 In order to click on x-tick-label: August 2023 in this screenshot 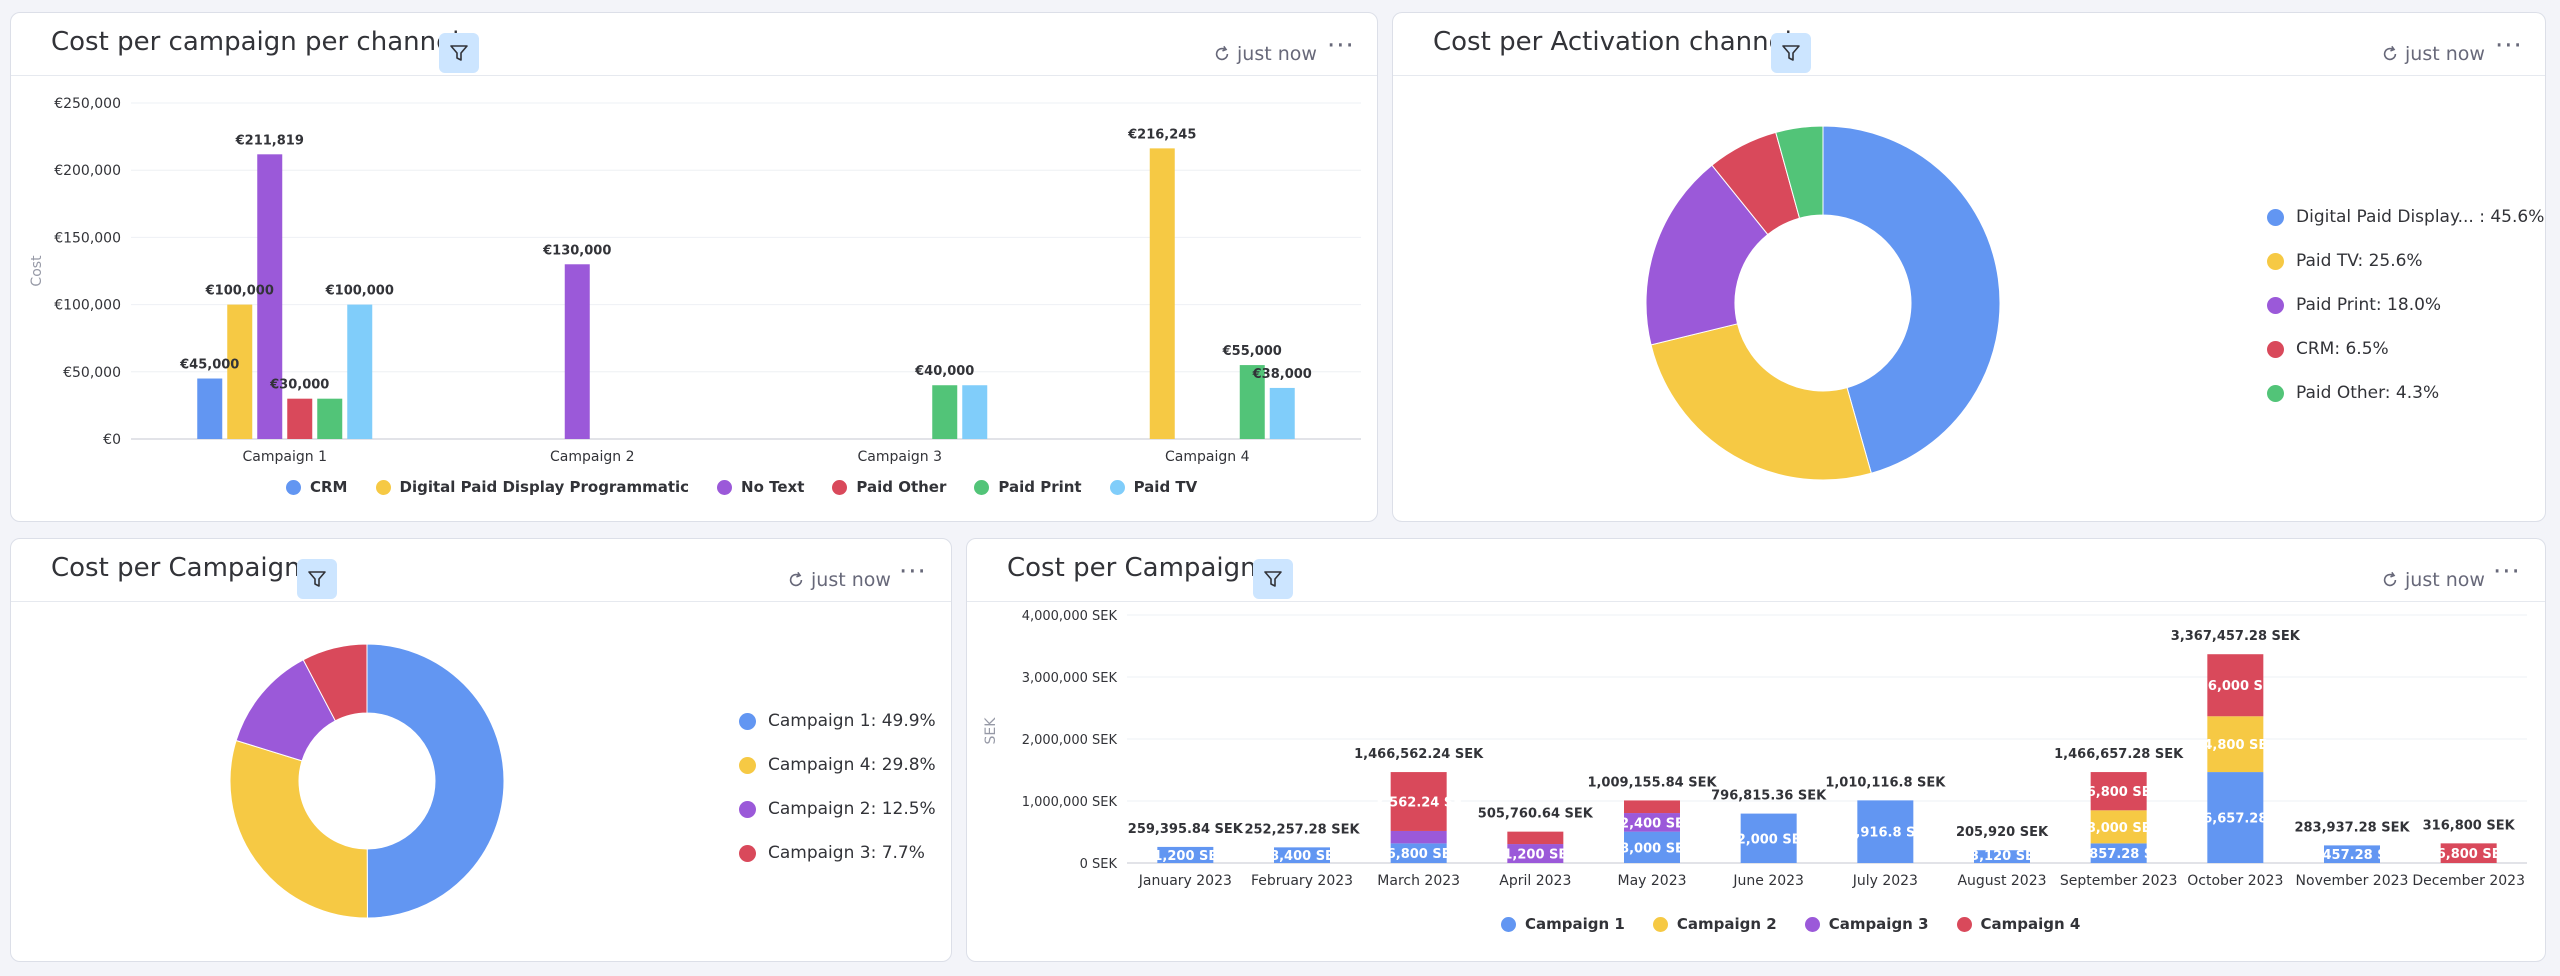, I will do `click(2001, 881)`.